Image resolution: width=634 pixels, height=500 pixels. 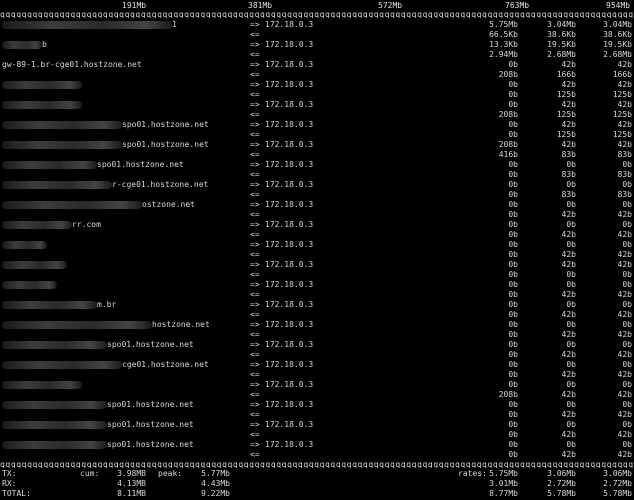 What do you see at coordinates (90, 473) in the screenshot?
I see `cum-label: cum:` at bounding box center [90, 473].